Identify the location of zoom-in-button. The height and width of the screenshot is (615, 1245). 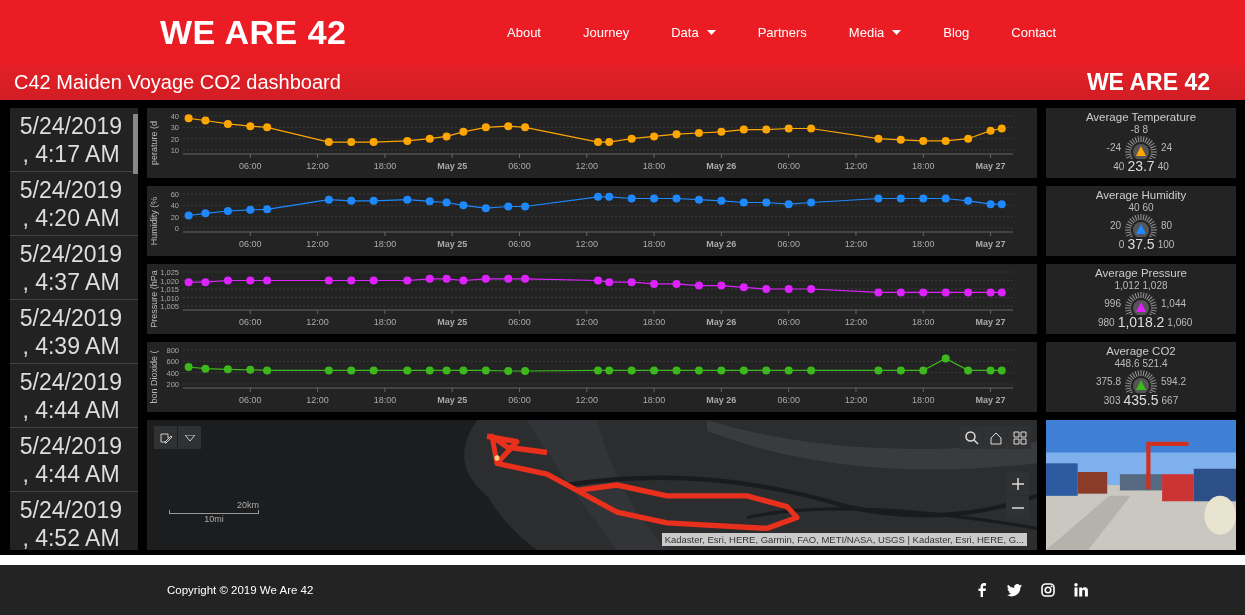
(1017, 483).